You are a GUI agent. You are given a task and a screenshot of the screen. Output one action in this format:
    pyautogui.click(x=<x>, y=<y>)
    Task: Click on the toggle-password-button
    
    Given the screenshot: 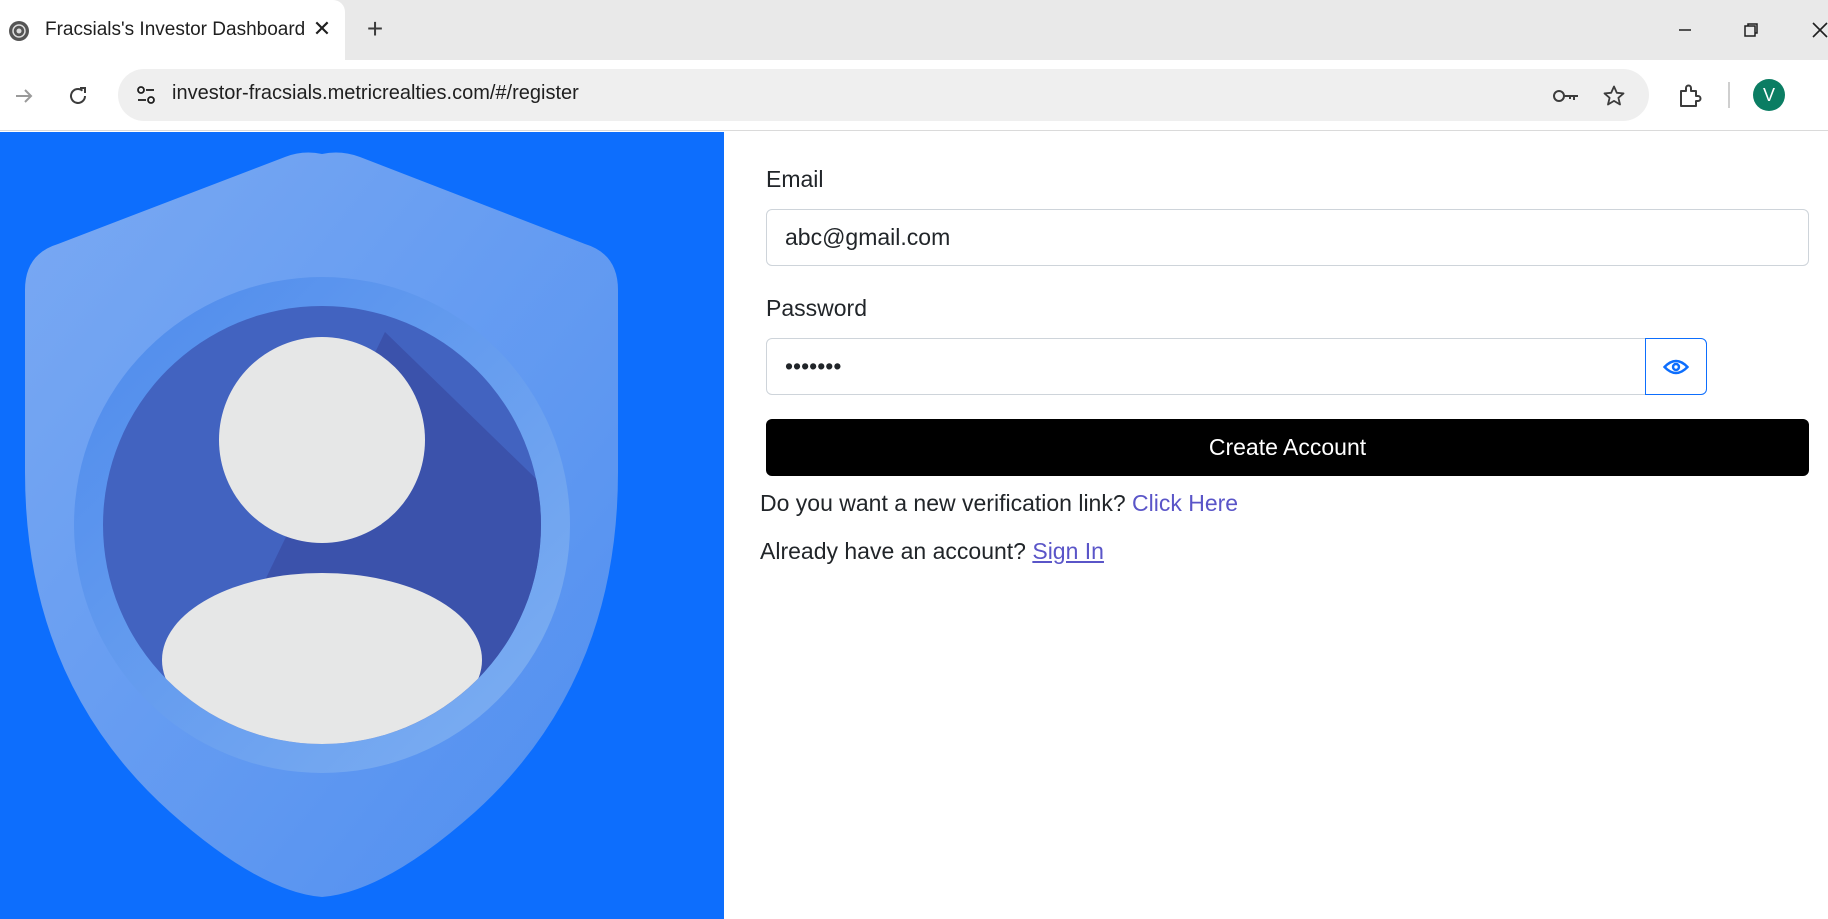 What is the action you would take?
    pyautogui.click(x=1676, y=366)
    